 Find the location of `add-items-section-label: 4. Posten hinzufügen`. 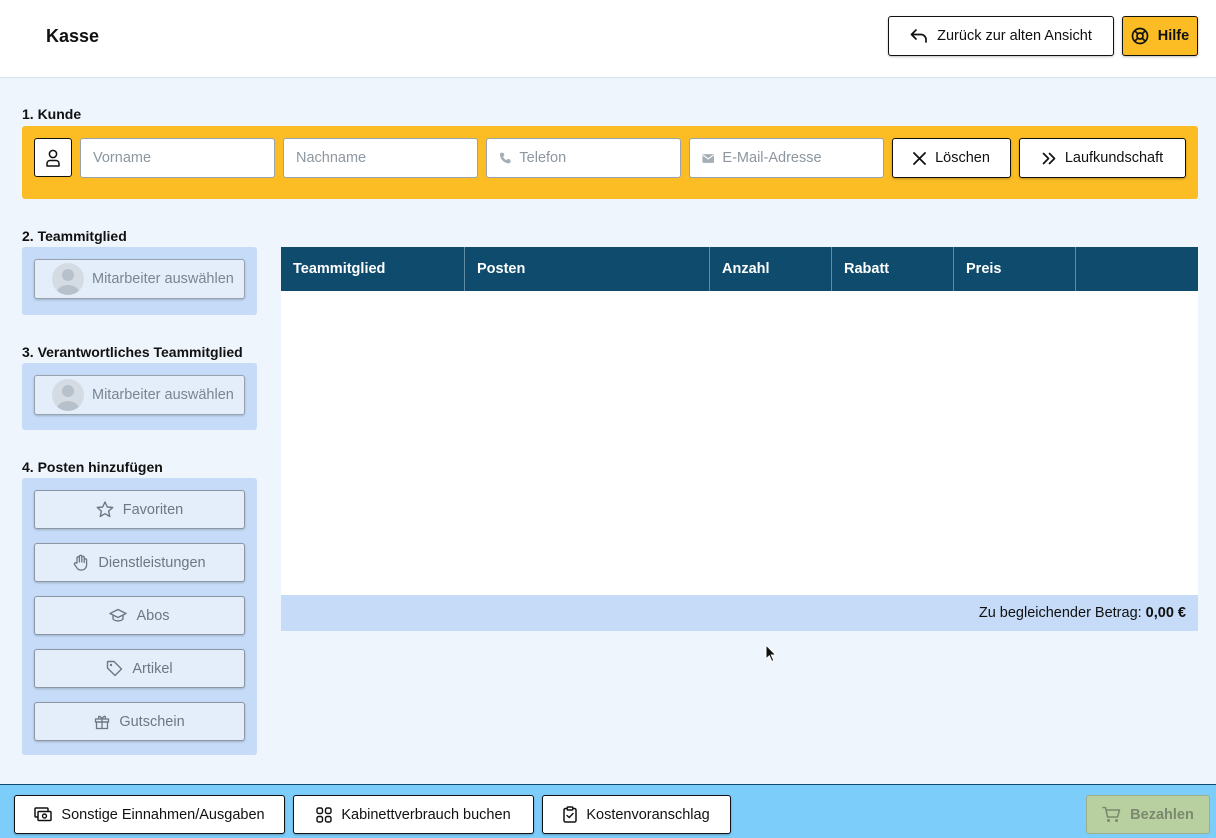

add-items-section-label: 4. Posten hinzufügen is located at coordinates (92, 467).